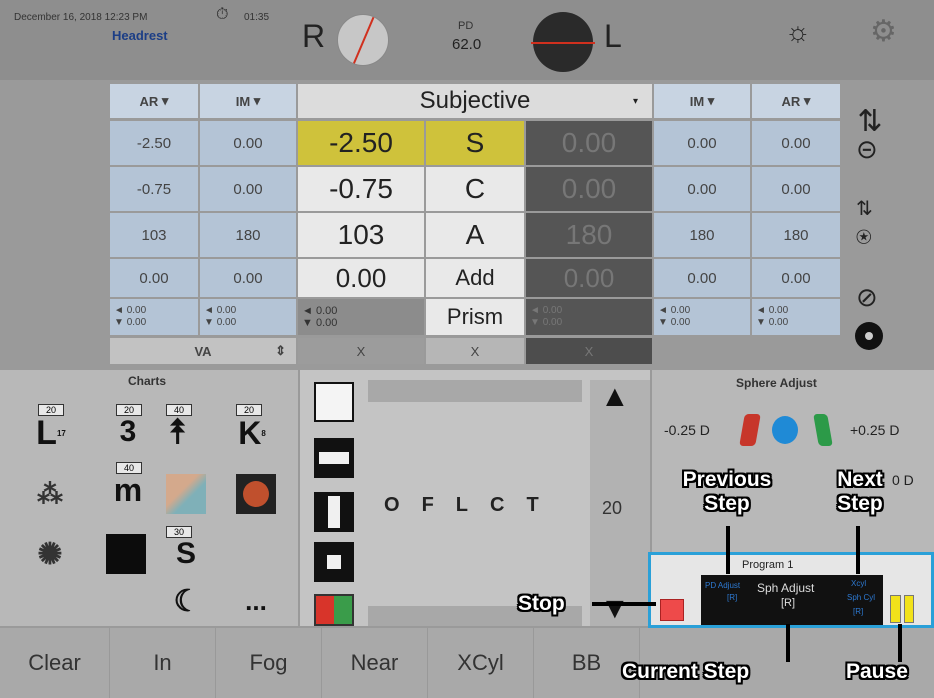 This screenshot has width=934, height=698. I want to click on previous-step: PD Adjust, so click(722, 585).